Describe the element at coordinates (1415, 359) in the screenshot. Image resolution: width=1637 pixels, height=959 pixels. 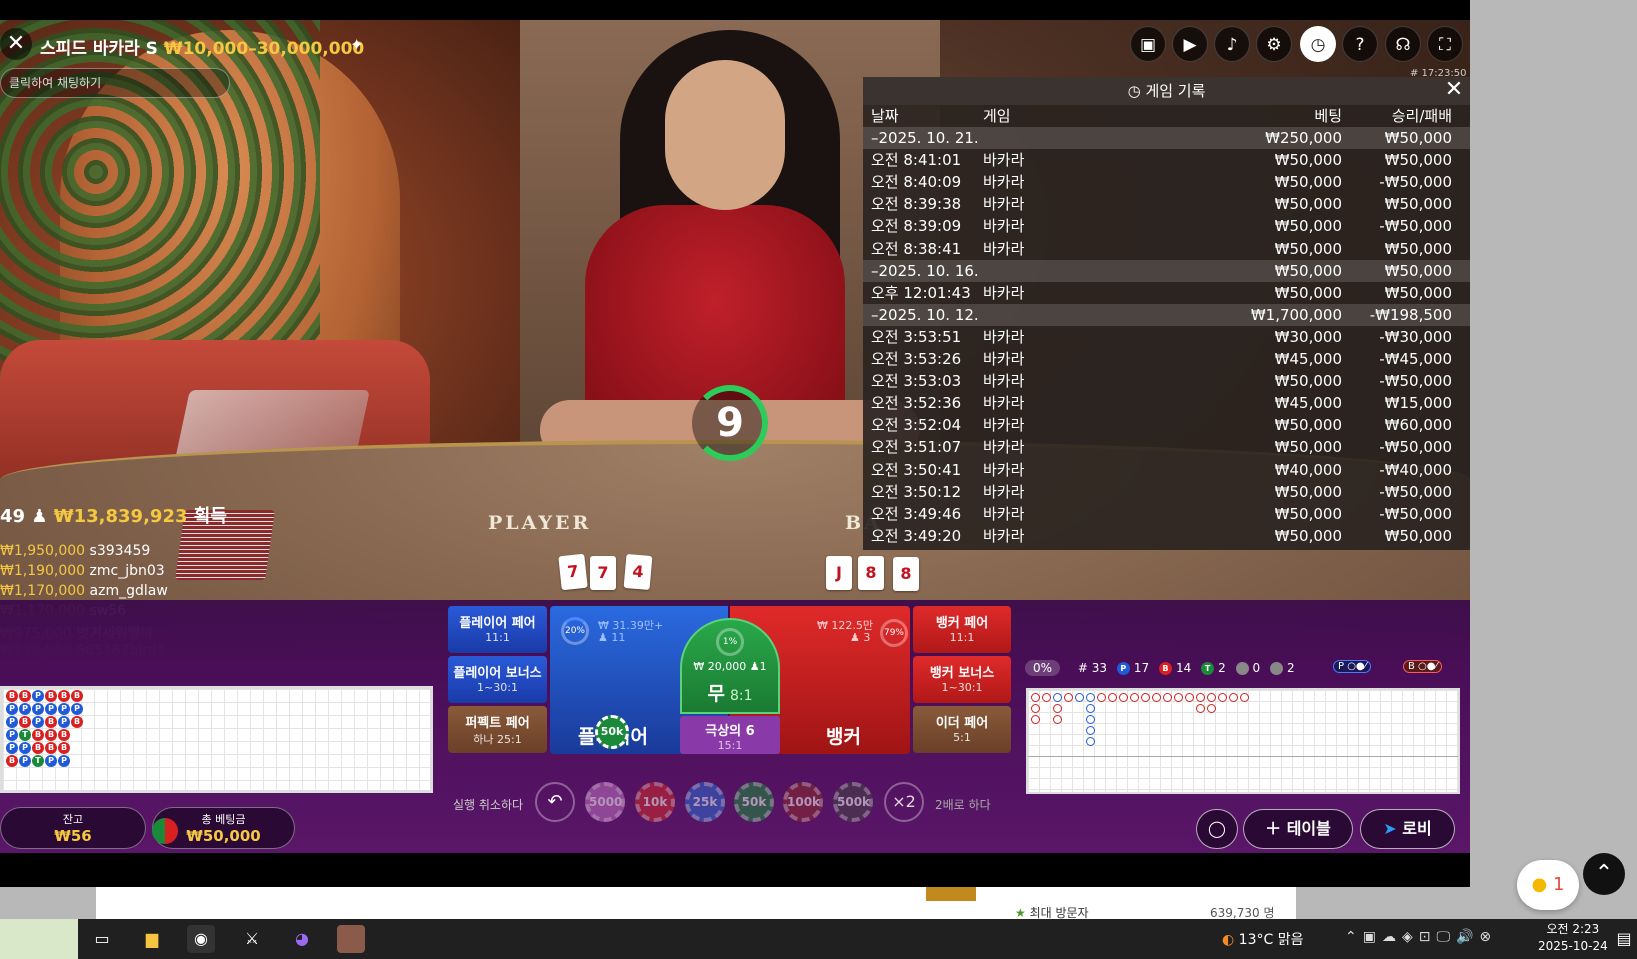
I see `history-result: -₩45,000` at that location.